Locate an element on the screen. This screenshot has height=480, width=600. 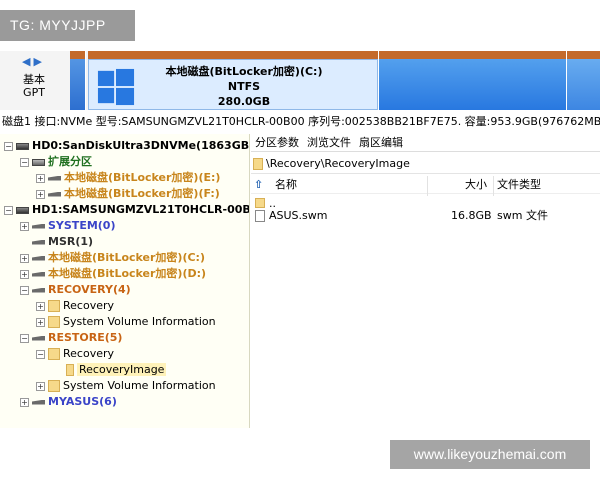
tg-badge: TG: MYYJJPP is located at coordinates (67, 25).